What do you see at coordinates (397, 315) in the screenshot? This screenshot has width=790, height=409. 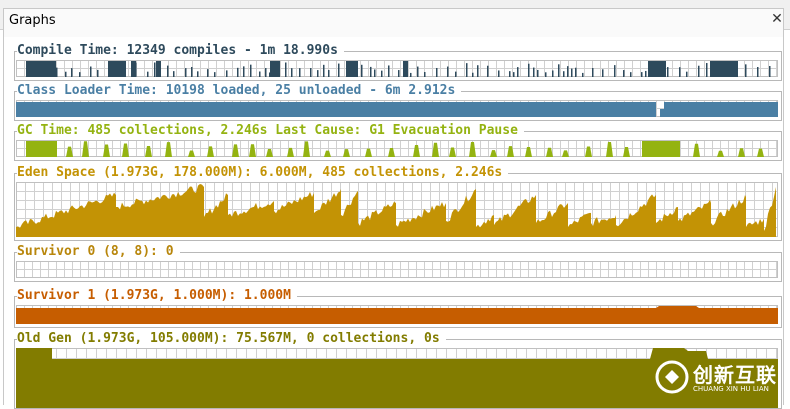 I see `survivor-1-fill` at bounding box center [397, 315].